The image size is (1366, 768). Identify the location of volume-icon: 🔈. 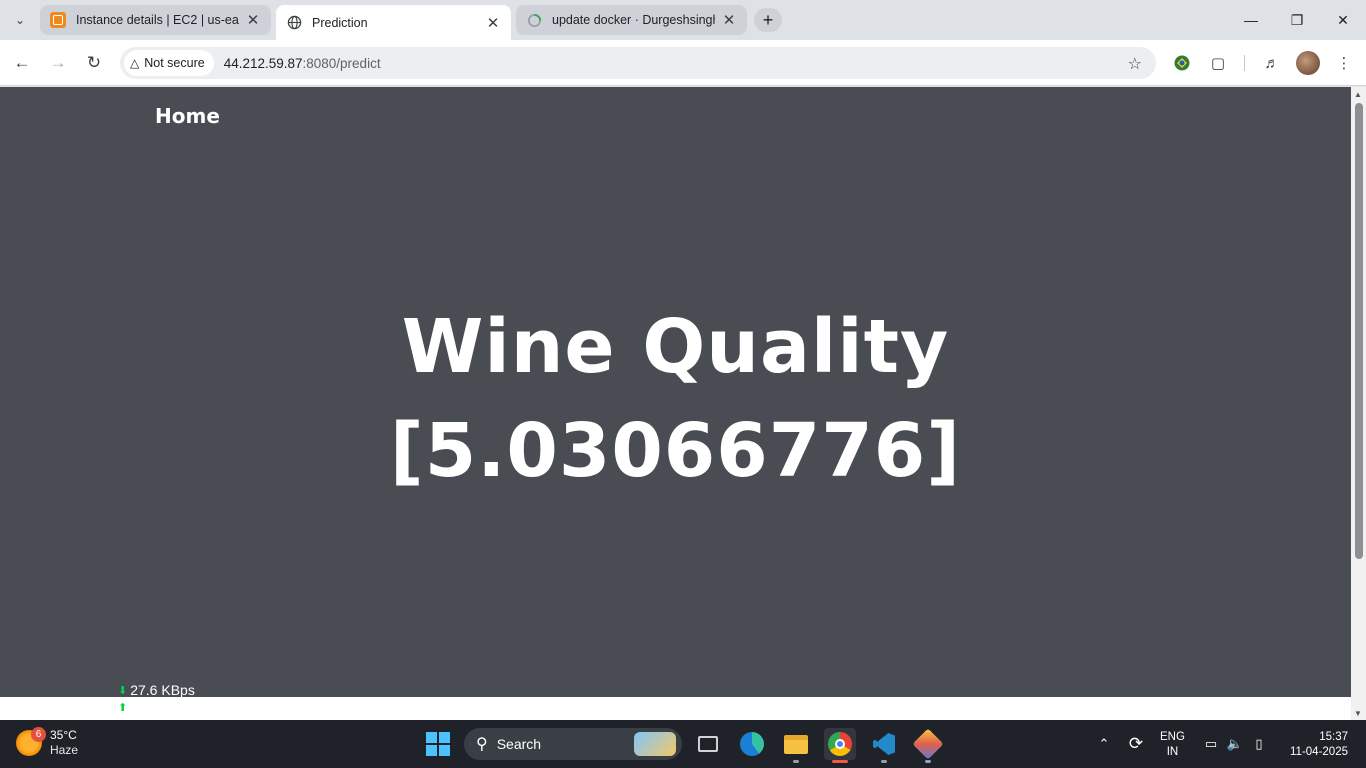
(1235, 744).